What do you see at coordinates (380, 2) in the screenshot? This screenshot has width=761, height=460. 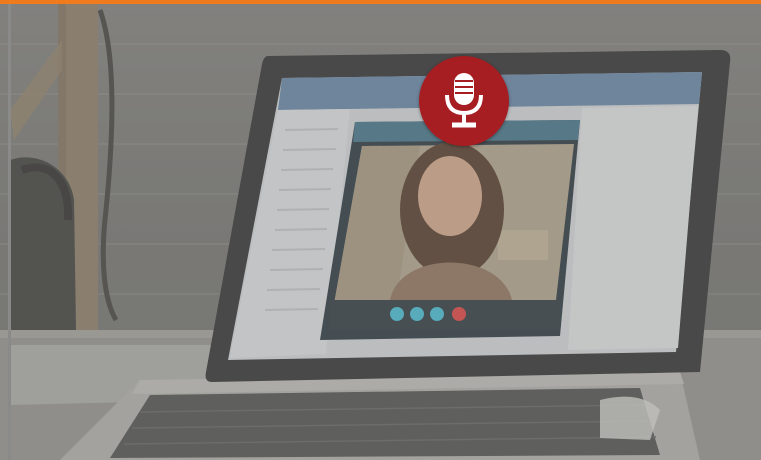 I see `orange-top-bar` at bounding box center [380, 2].